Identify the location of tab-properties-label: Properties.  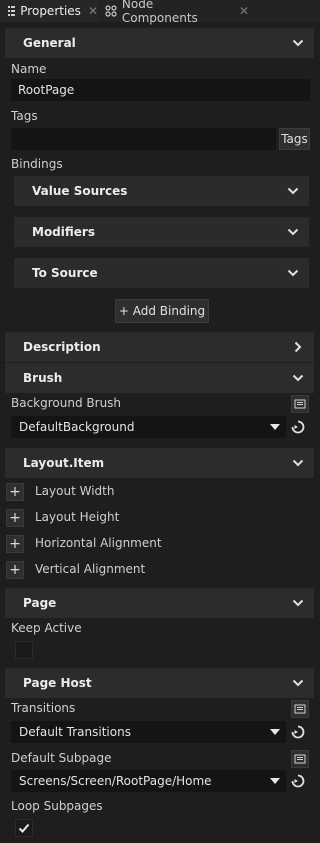
(50, 11).